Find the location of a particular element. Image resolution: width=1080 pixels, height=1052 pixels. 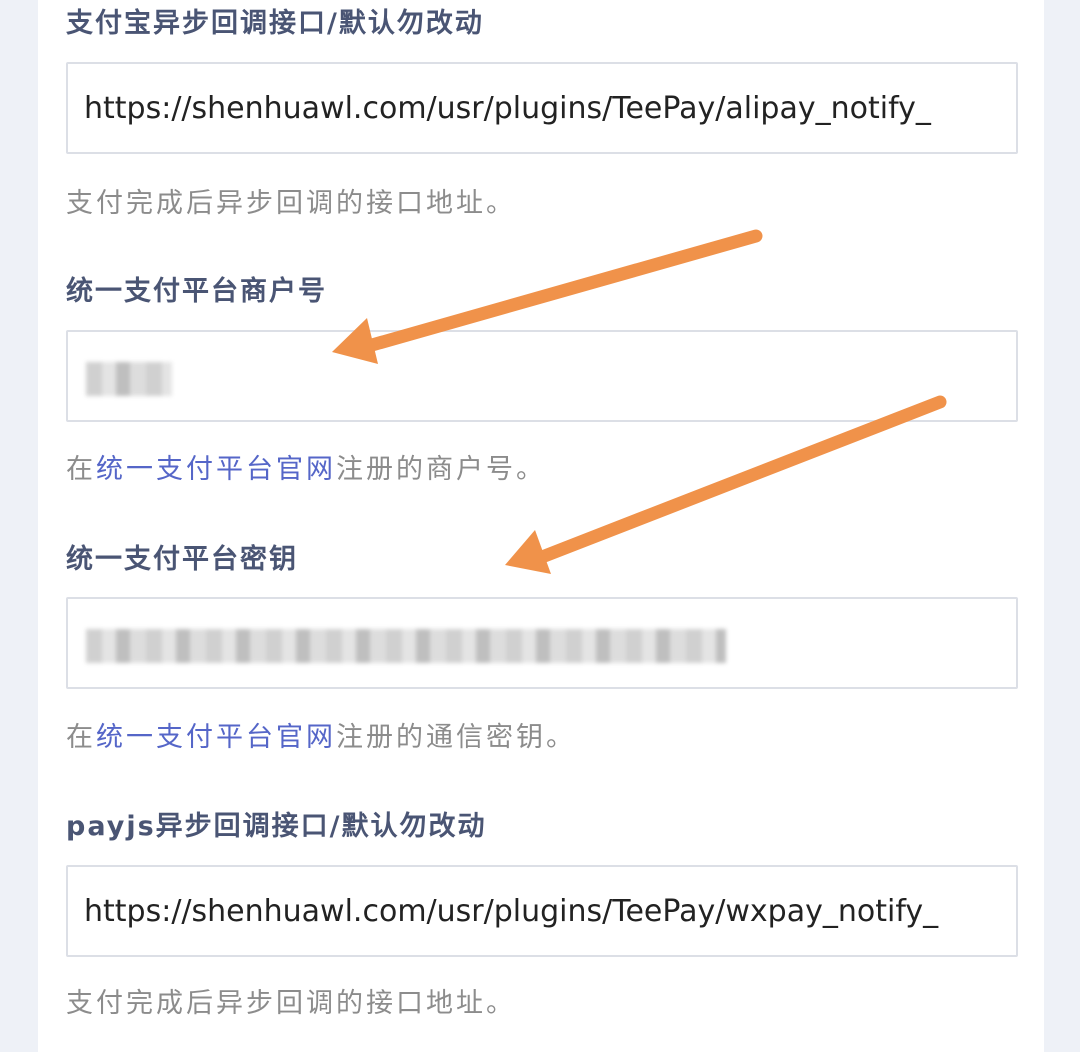

payjs-notify-help: 支付完成后异步回调的接口地址。 is located at coordinates (291, 1003).